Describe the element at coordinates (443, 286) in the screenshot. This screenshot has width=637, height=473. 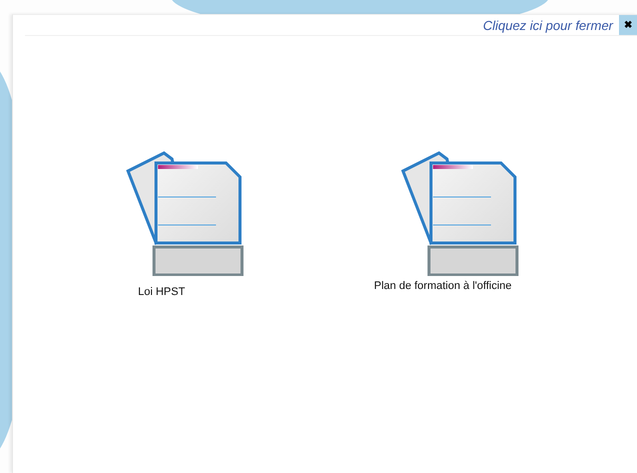
I see `document-label: Plan de formation à l'officine` at that location.